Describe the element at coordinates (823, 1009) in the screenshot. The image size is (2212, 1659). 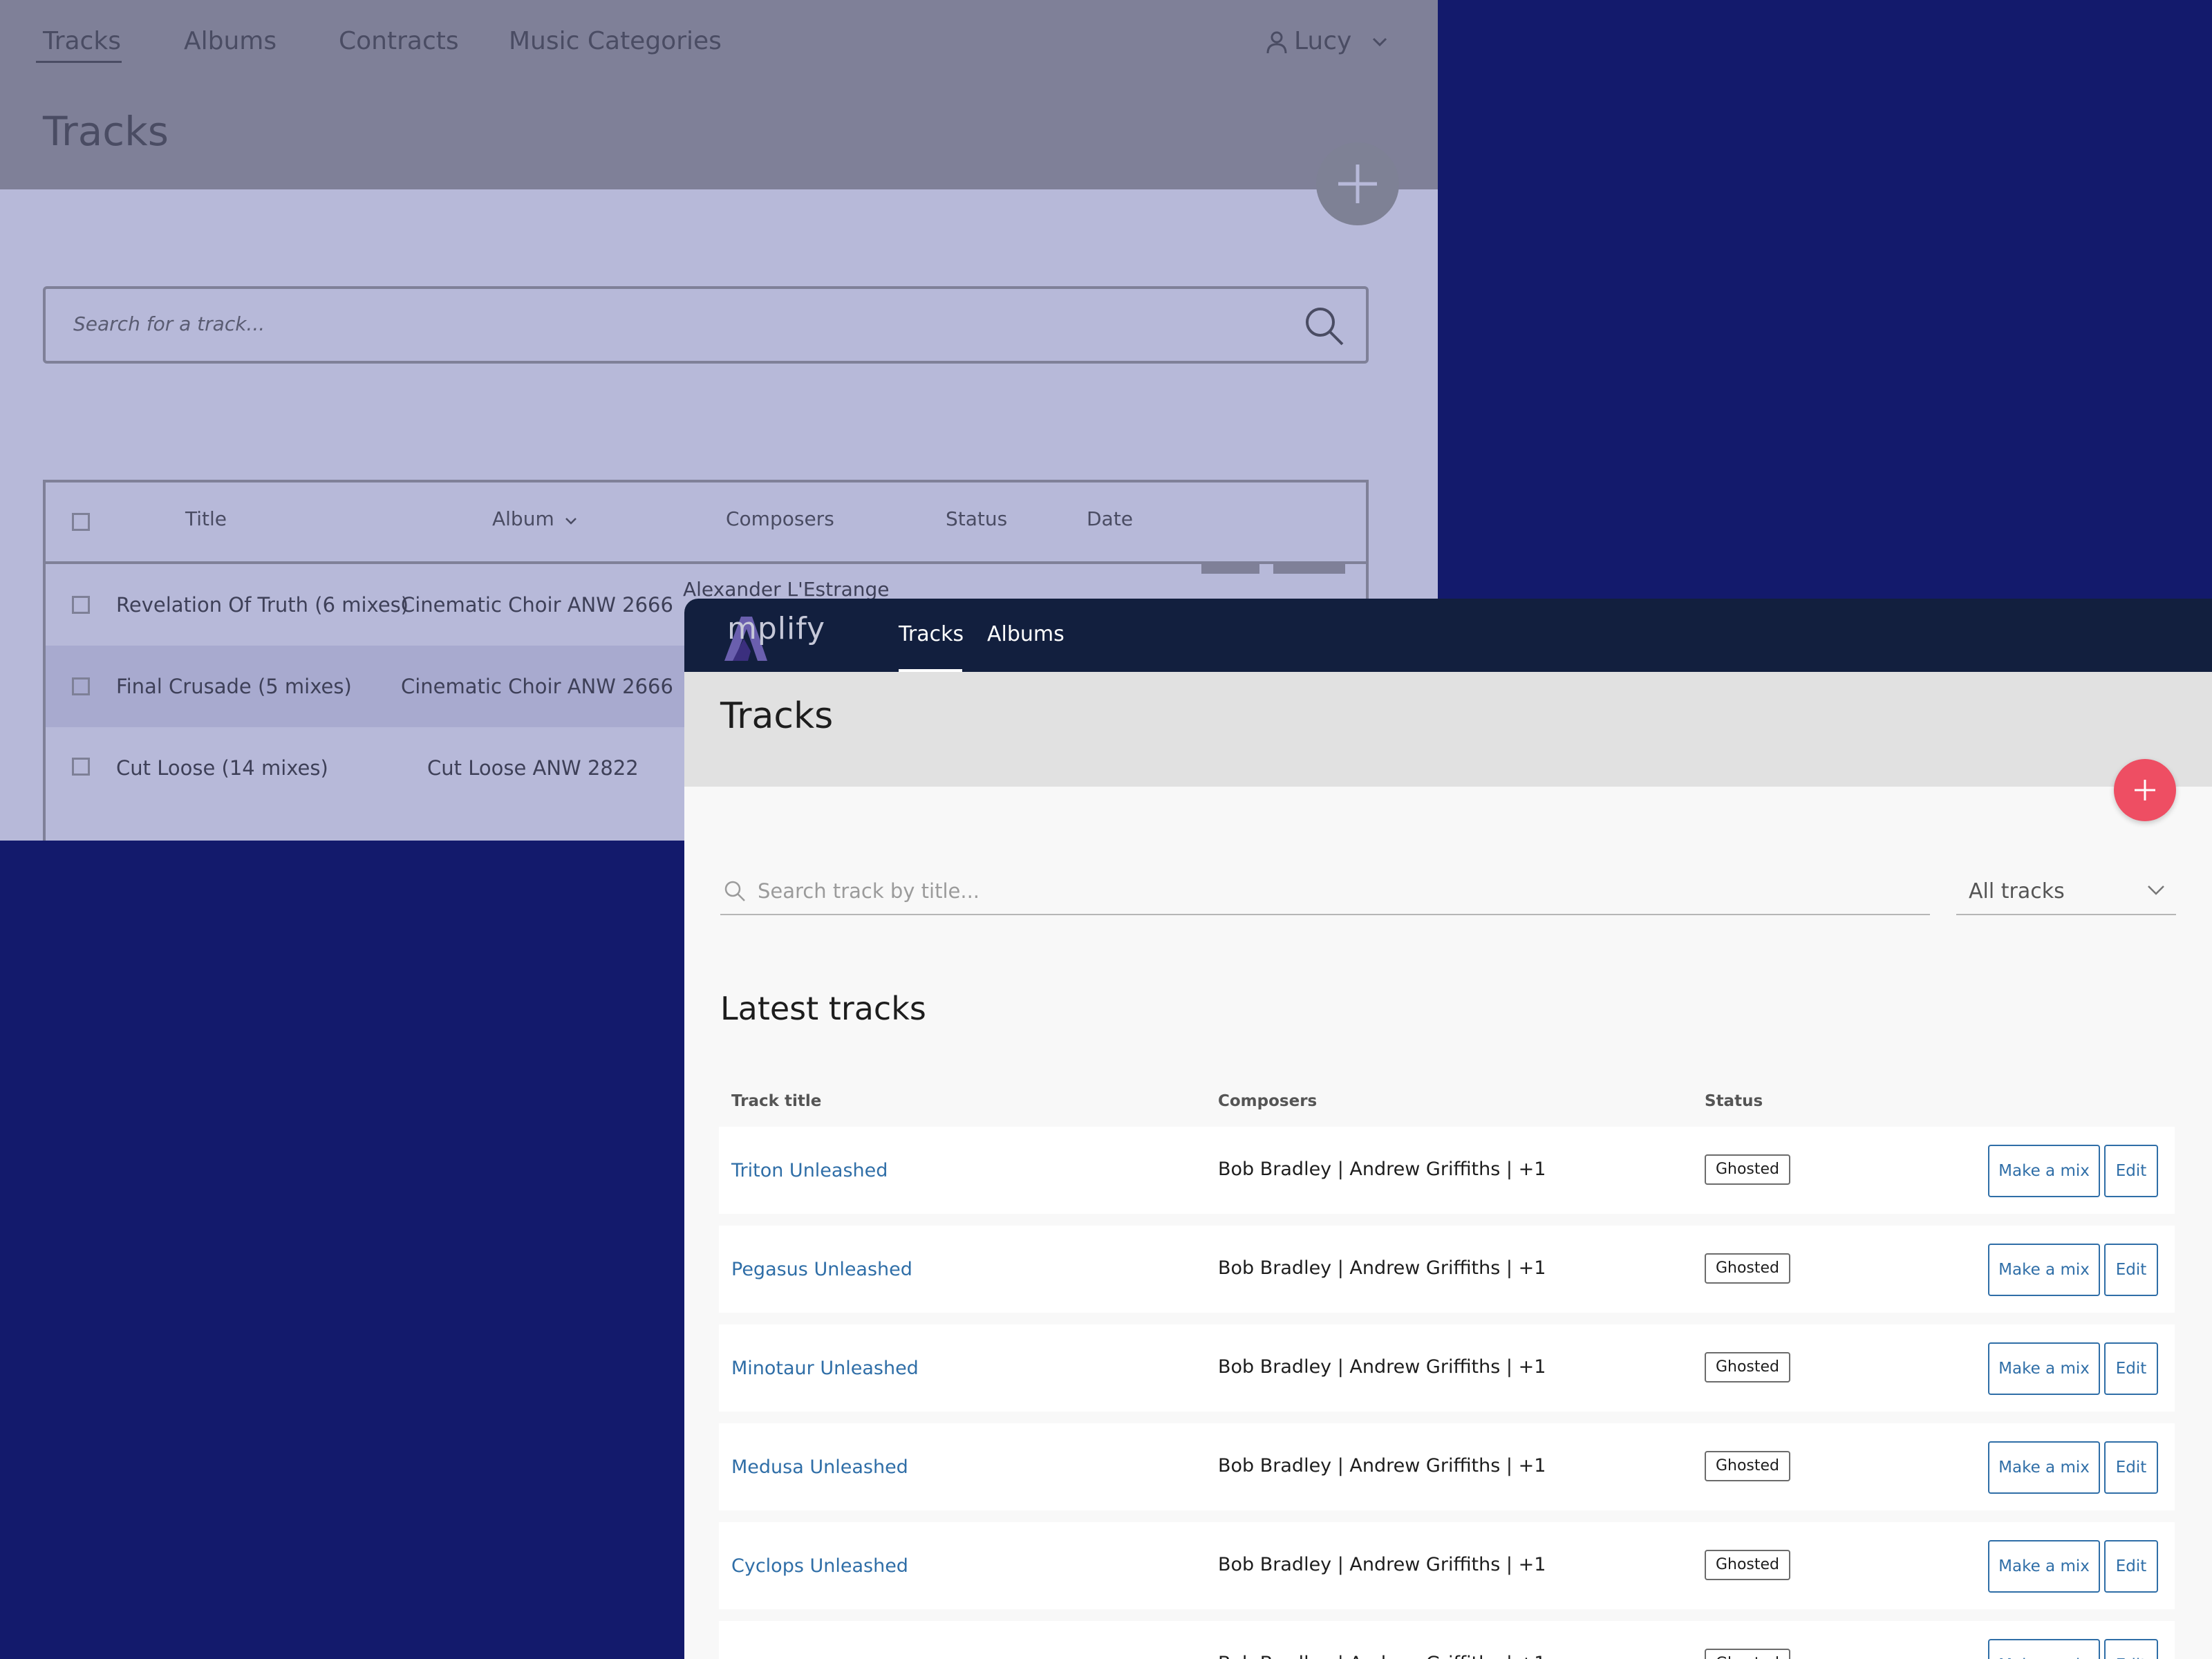
I see `section-title: Latest tracks` at that location.